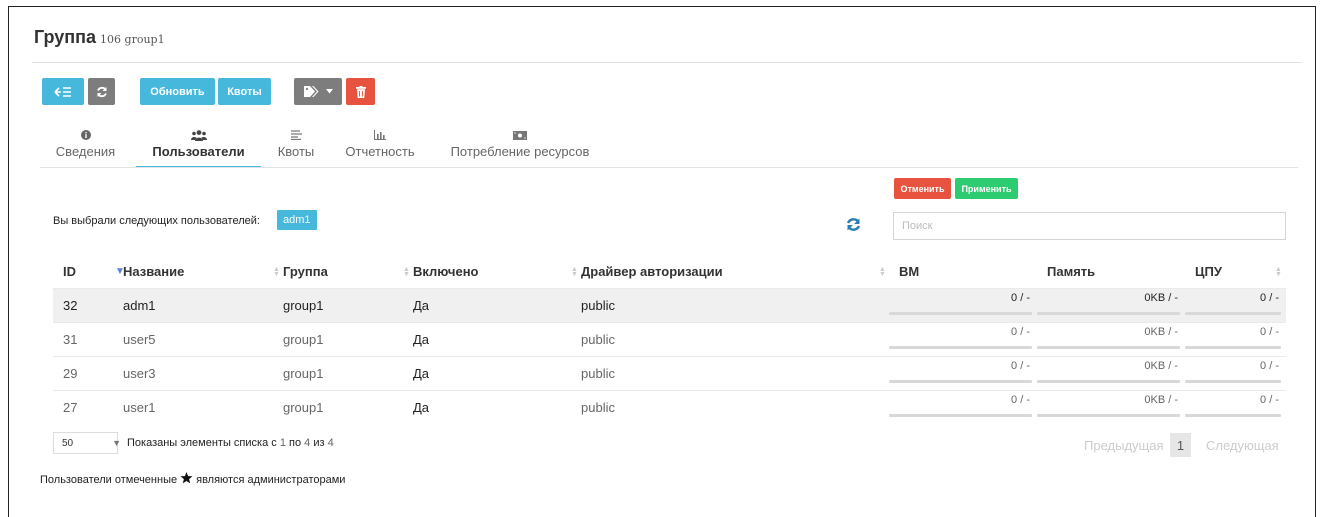 Image resolution: width=1325 pixels, height=517 pixels. What do you see at coordinates (520, 151) in the screenshot?
I see `tab-label: Потребление ресурсов` at bounding box center [520, 151].